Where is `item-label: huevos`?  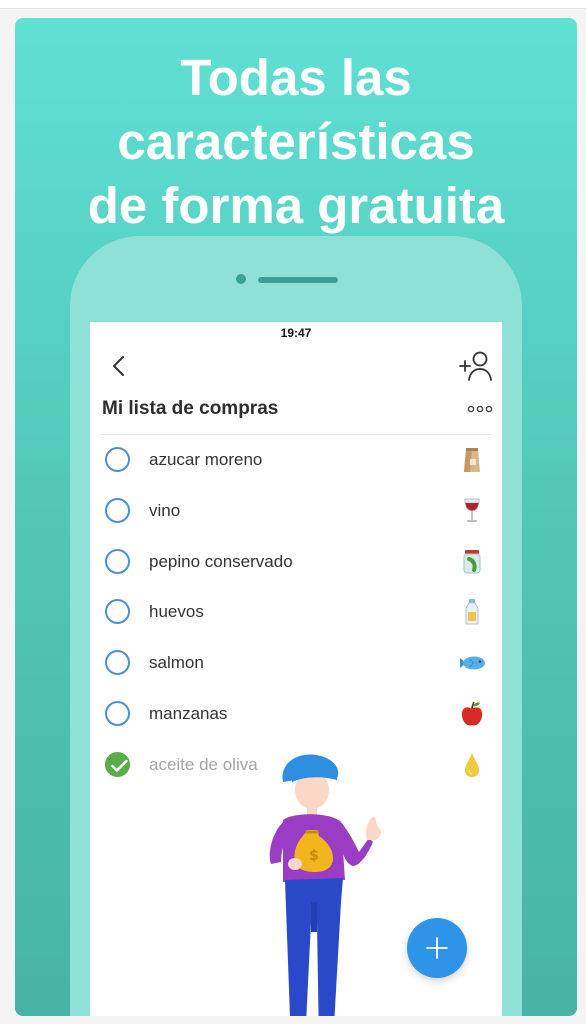 item-label: huevos is located at coordinates (176, 612).